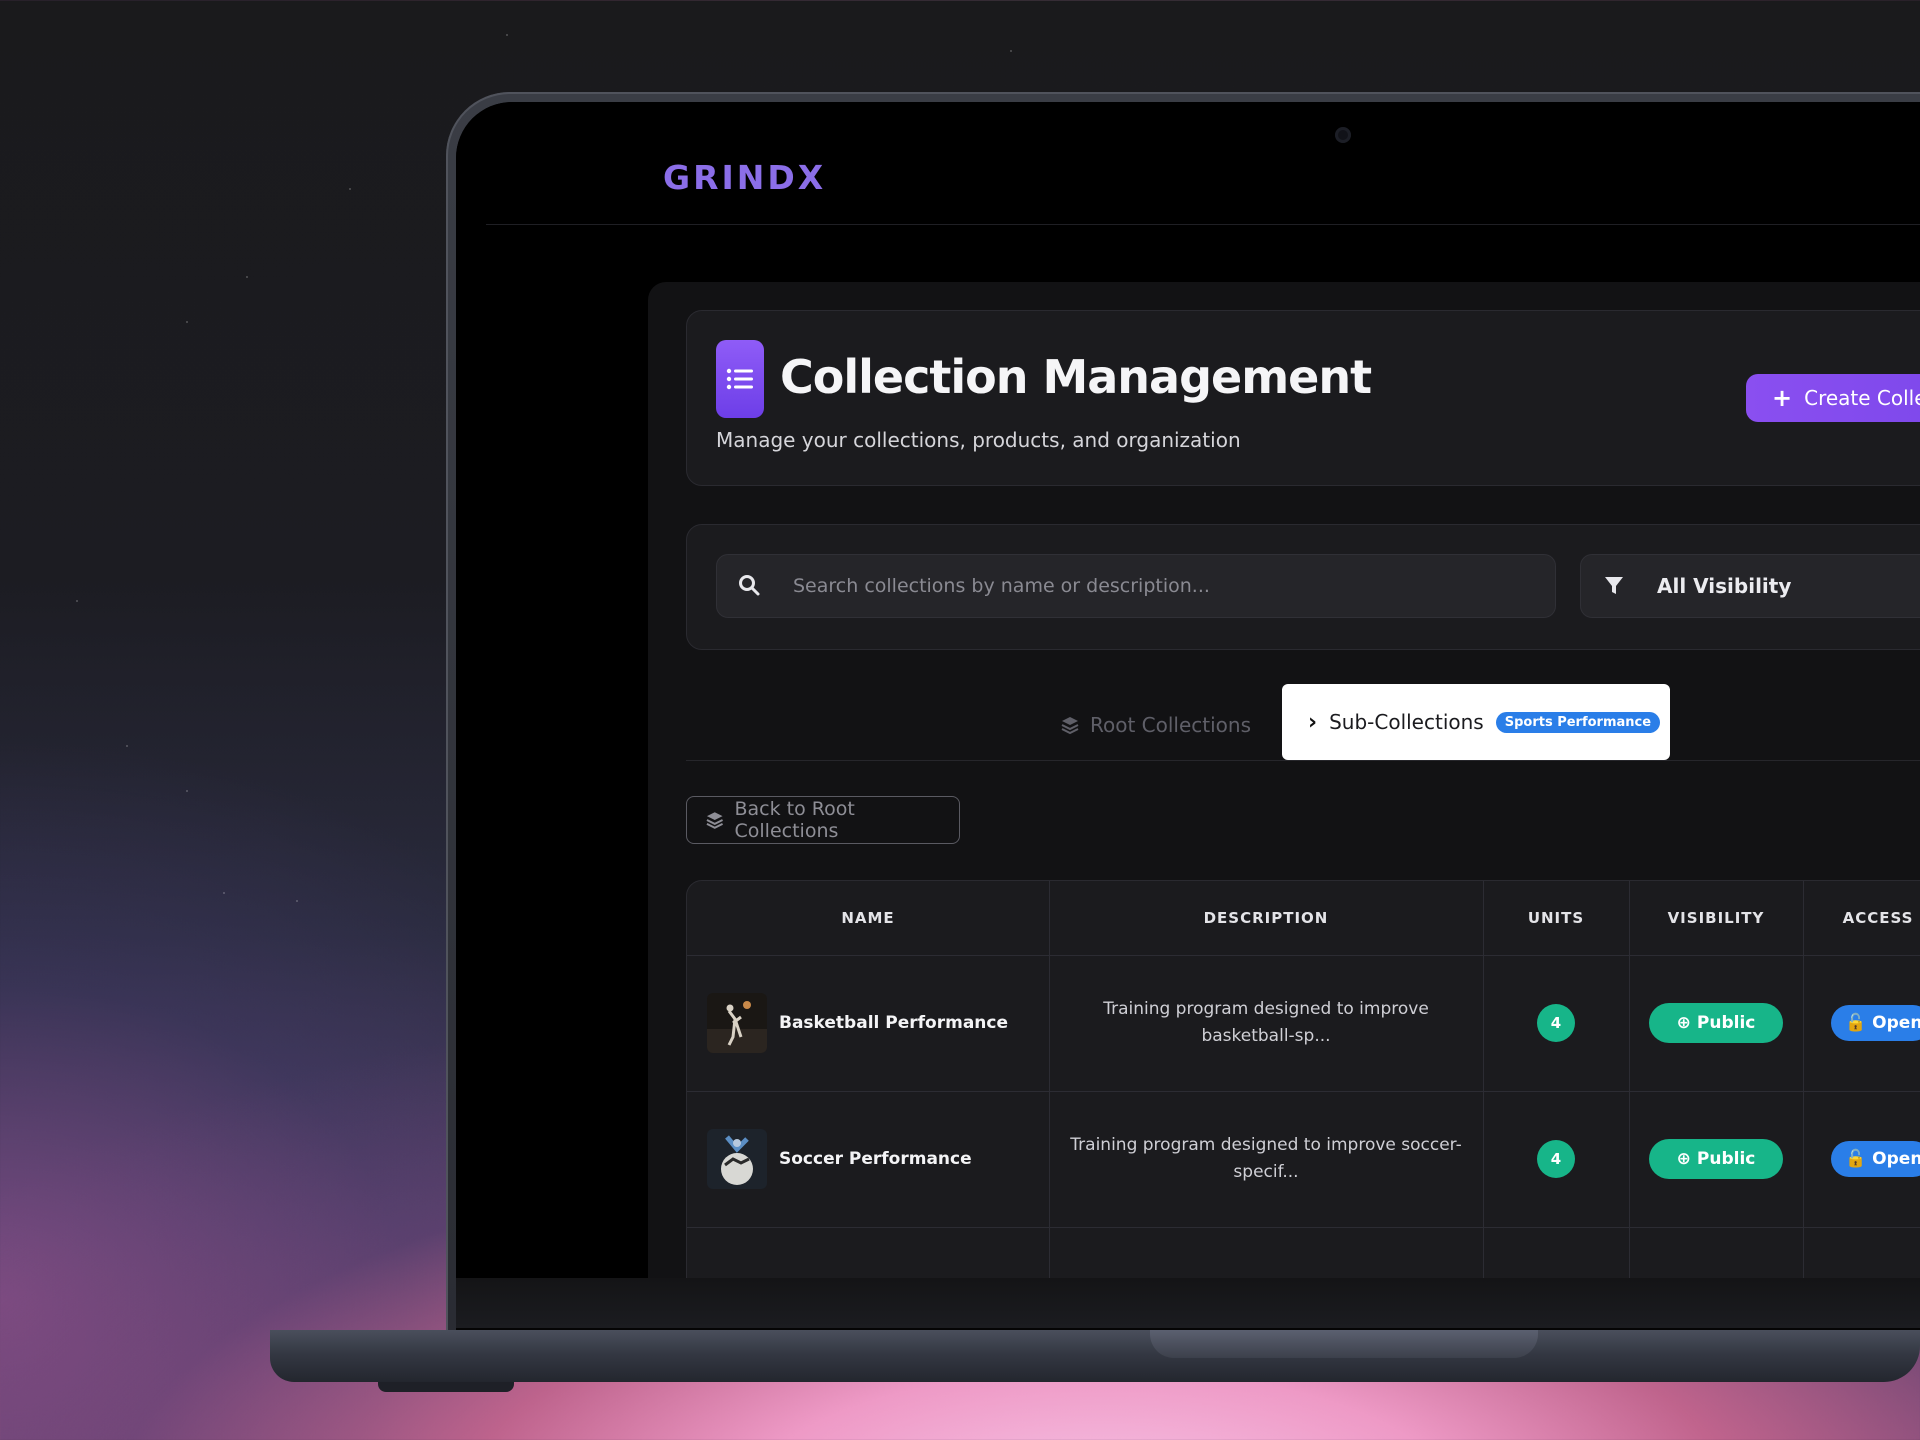  What do you see at coordinates (1862, 398) in the screenshot?
I see `create-collection-label: Create Colle` at bounding box center [1862, 398].